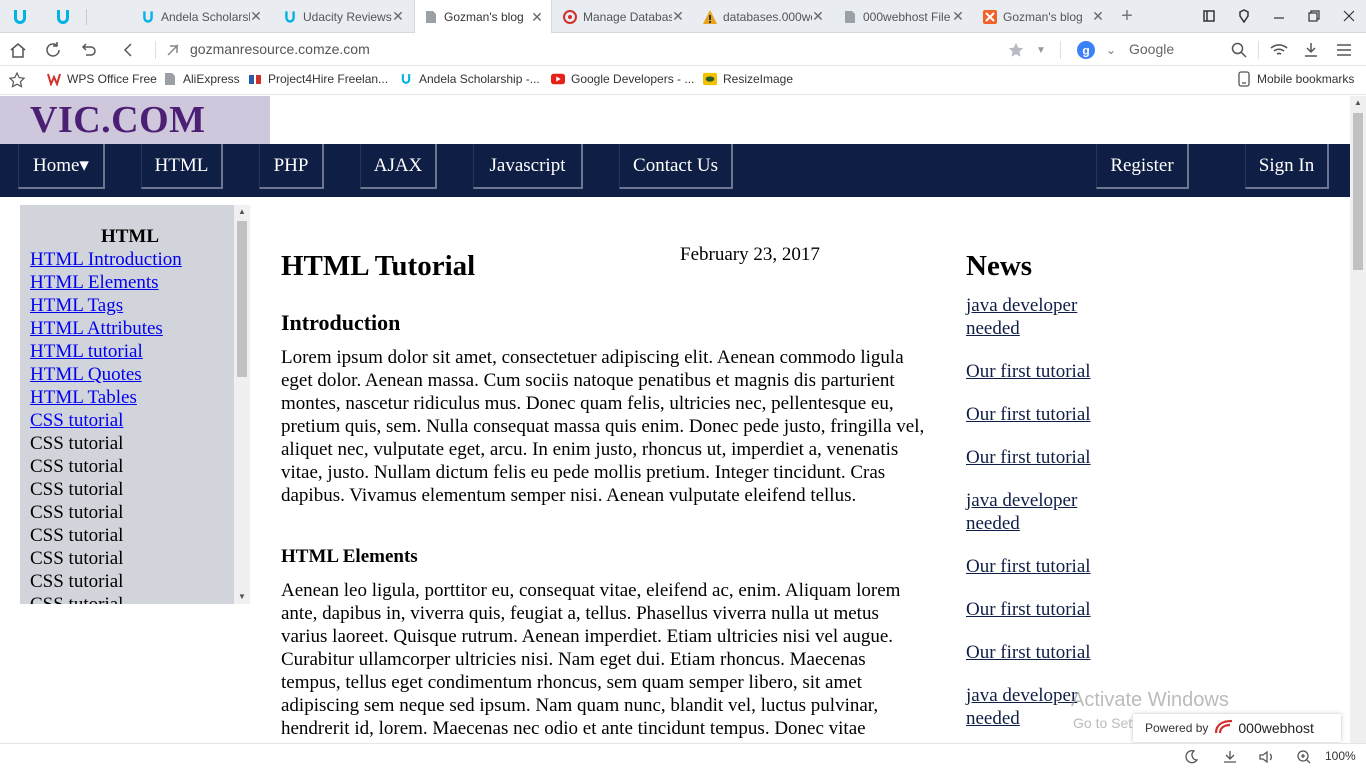  Describe the element at coordinates (130, 282) in the screenshot. I see `sidebar-link-html-elements: HTML Elements` at that location.